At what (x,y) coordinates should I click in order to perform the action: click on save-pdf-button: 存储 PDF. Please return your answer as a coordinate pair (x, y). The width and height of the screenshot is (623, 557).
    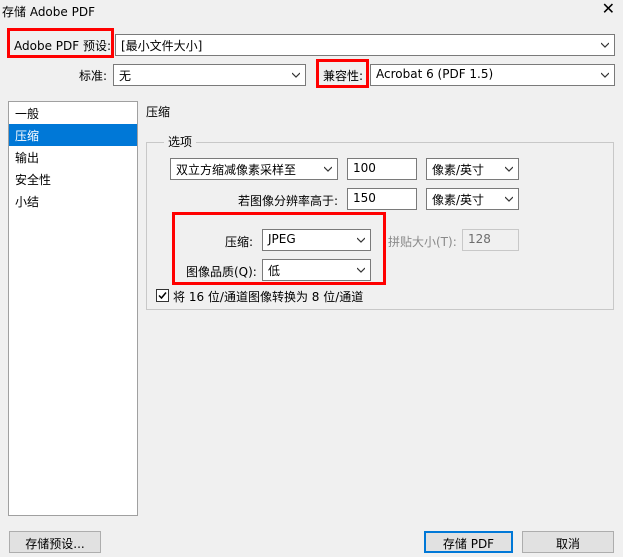
    Looking at the image, I should click on (468, 542).